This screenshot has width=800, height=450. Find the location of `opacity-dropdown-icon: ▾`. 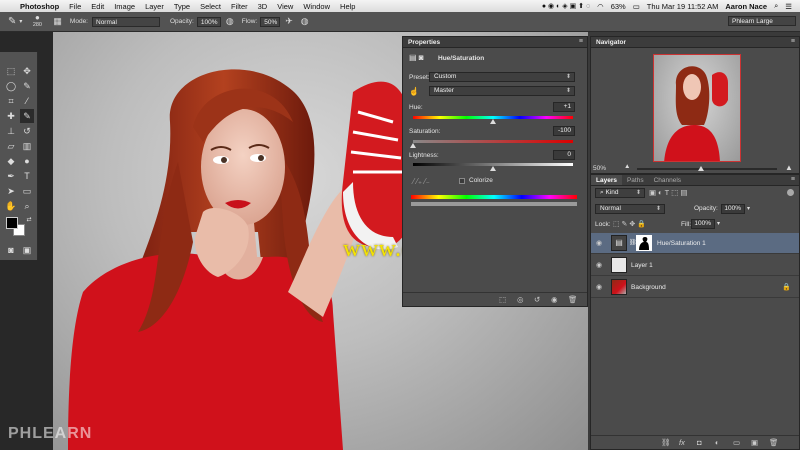

opacity-dropdown-icon: ▾ is located at coordinates (748, 208).